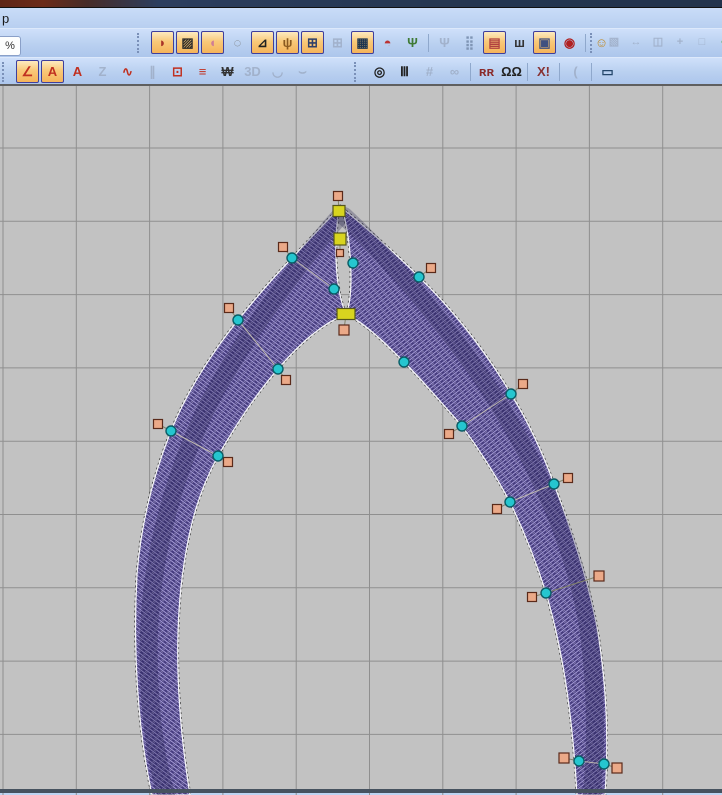 The image size is (722, 795). I want to click on satin-lines-icon: ≡, so click(202, 71).